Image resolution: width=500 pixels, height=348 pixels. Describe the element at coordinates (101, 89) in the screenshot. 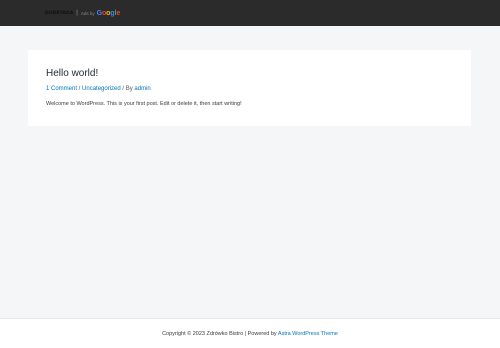

I see `category-link: Uncategorized` at that location.